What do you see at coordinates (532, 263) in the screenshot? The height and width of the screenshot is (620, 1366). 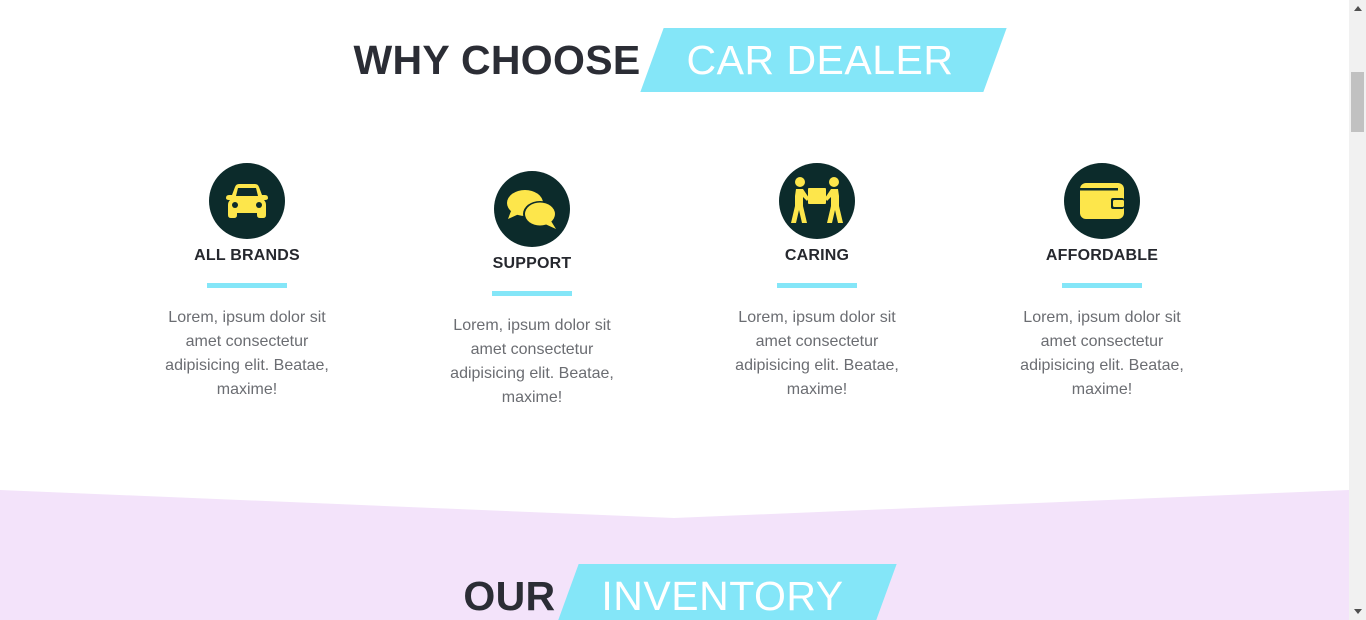 I see `feature-title: SUPPORT` at bounding box center [532, 263].